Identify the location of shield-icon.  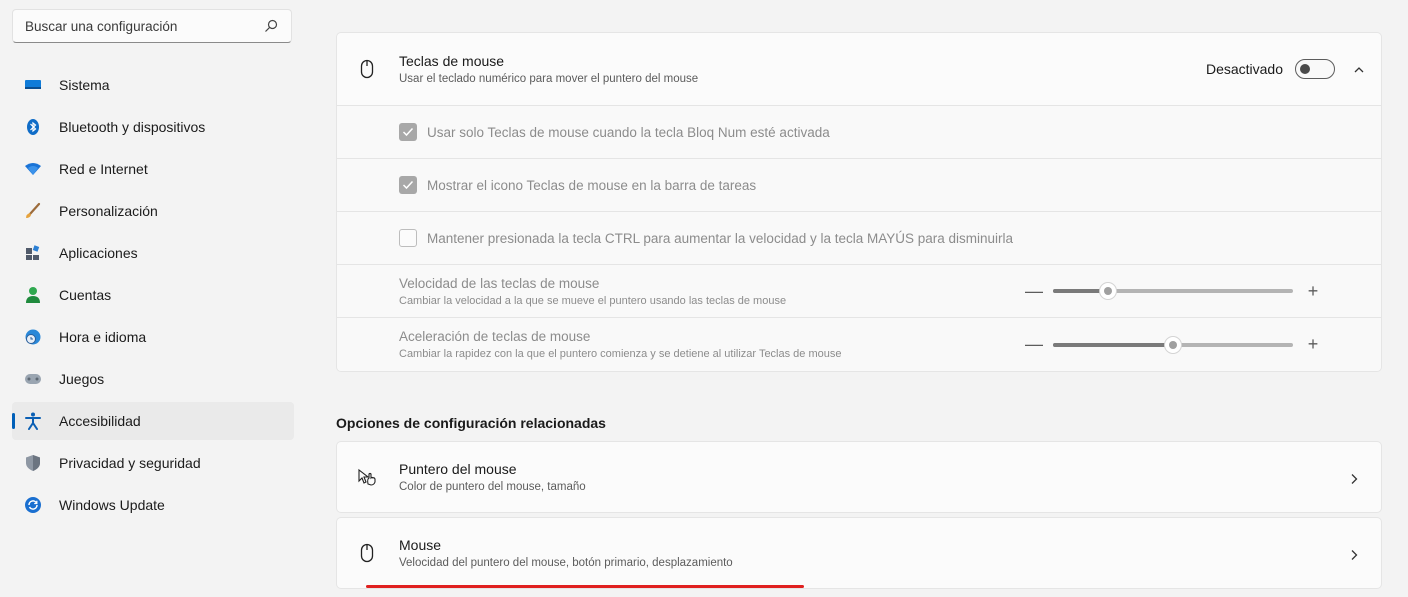
(33, 463).